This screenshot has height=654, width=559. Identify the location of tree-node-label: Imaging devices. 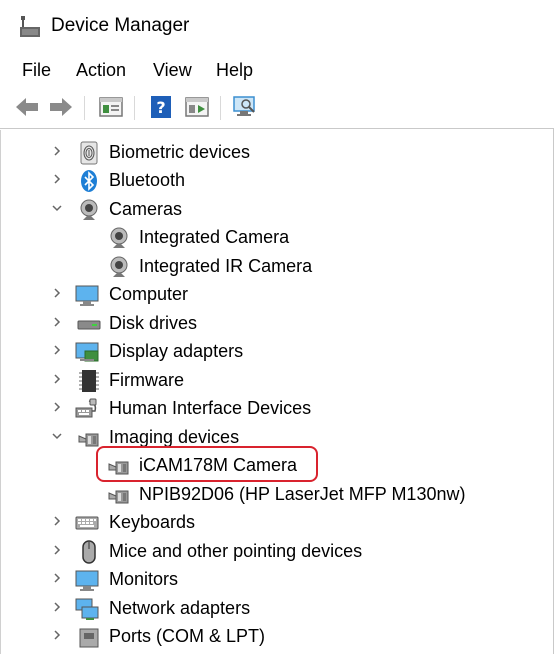
(174, 437).